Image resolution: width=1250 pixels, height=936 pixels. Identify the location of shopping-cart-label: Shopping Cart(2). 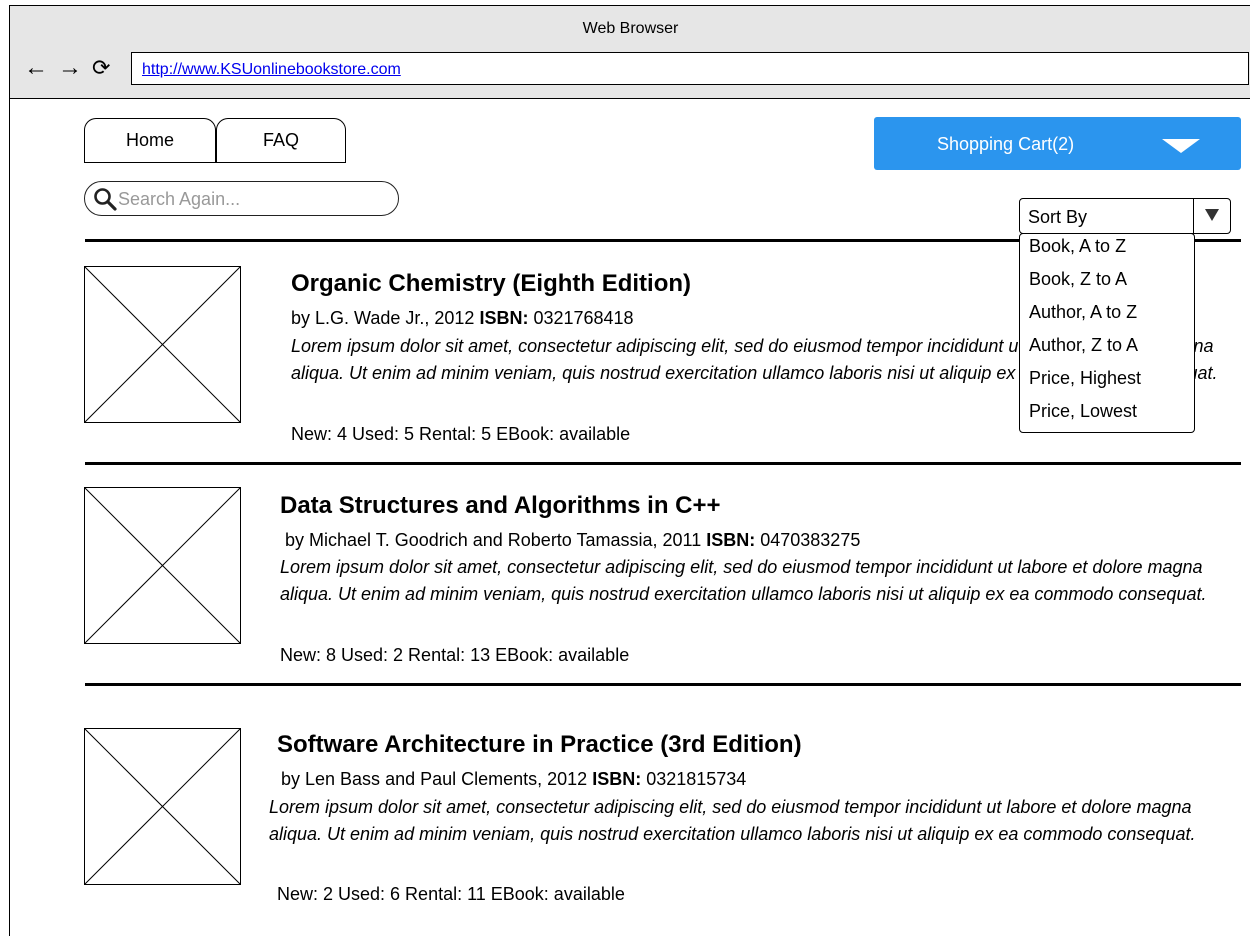
(1006, 144).